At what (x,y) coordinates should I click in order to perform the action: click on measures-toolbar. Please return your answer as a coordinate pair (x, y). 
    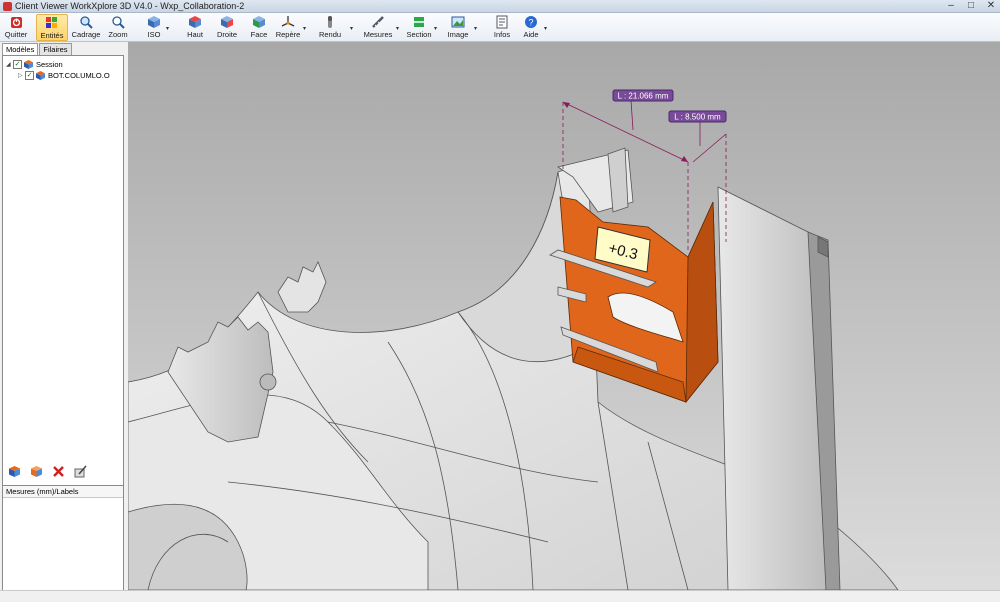
    Looking at the image, I should click on (64, 471).